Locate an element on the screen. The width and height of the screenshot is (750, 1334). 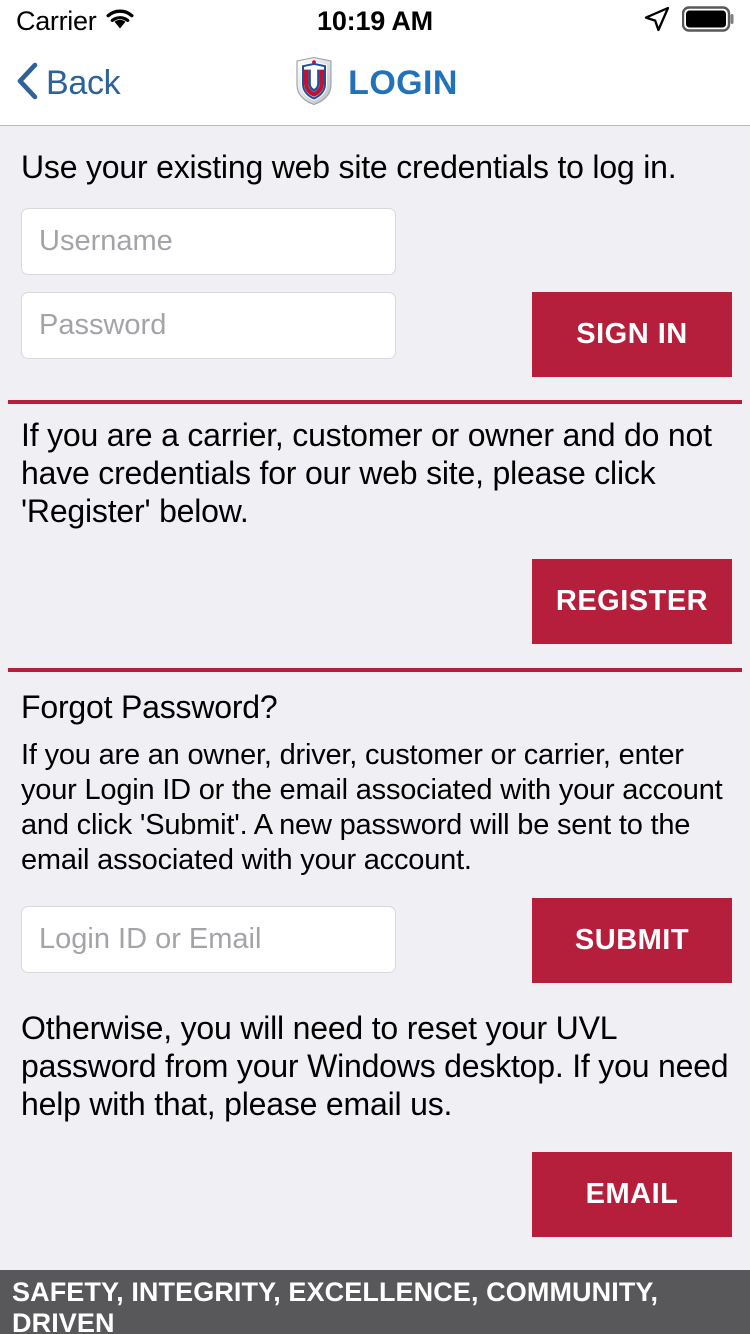
signin-body: SIGN IN is located at coordinates (375, 292).